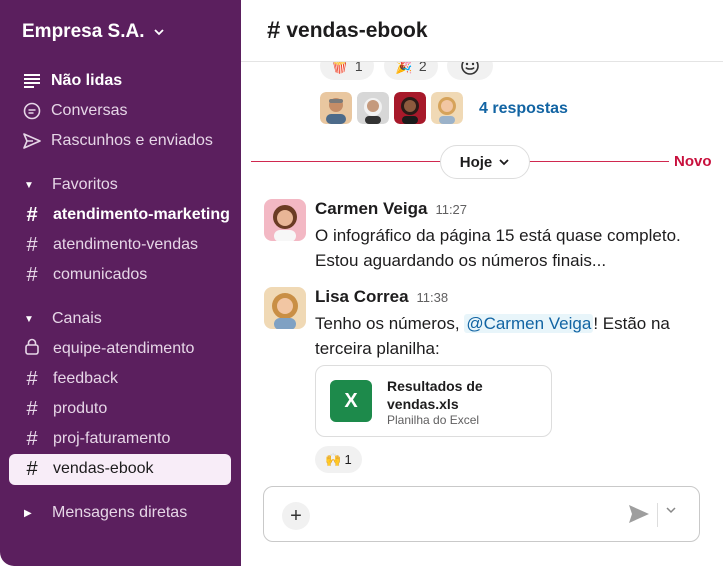  What do you see at coordinates (85, 378) in the screenshot?
I see `channel-label: feedback` at bounding box center [85, 378].